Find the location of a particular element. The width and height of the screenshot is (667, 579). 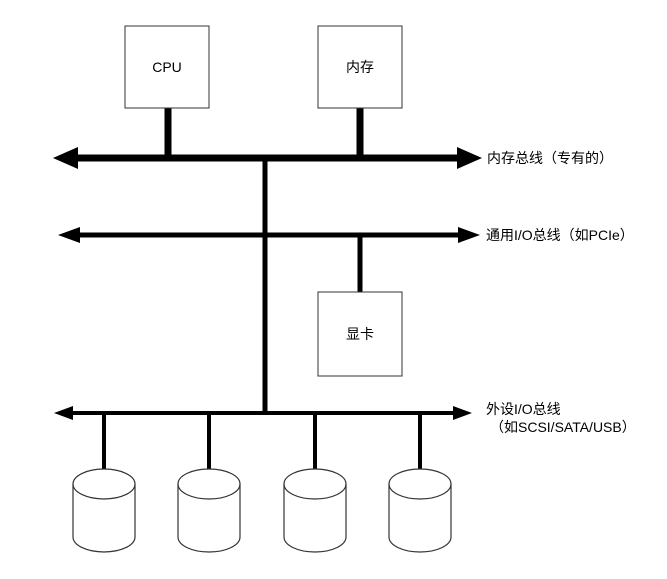

peripheral-bus-label: 外设I/O总线 is located at coordinates (523, 409).